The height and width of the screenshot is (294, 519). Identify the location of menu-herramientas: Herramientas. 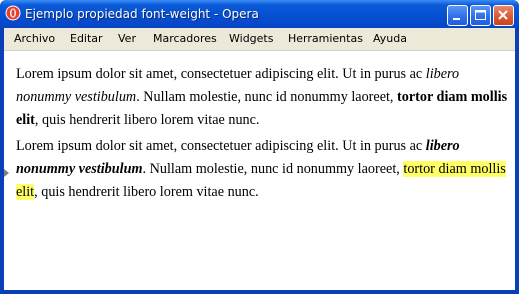
(325, 39).